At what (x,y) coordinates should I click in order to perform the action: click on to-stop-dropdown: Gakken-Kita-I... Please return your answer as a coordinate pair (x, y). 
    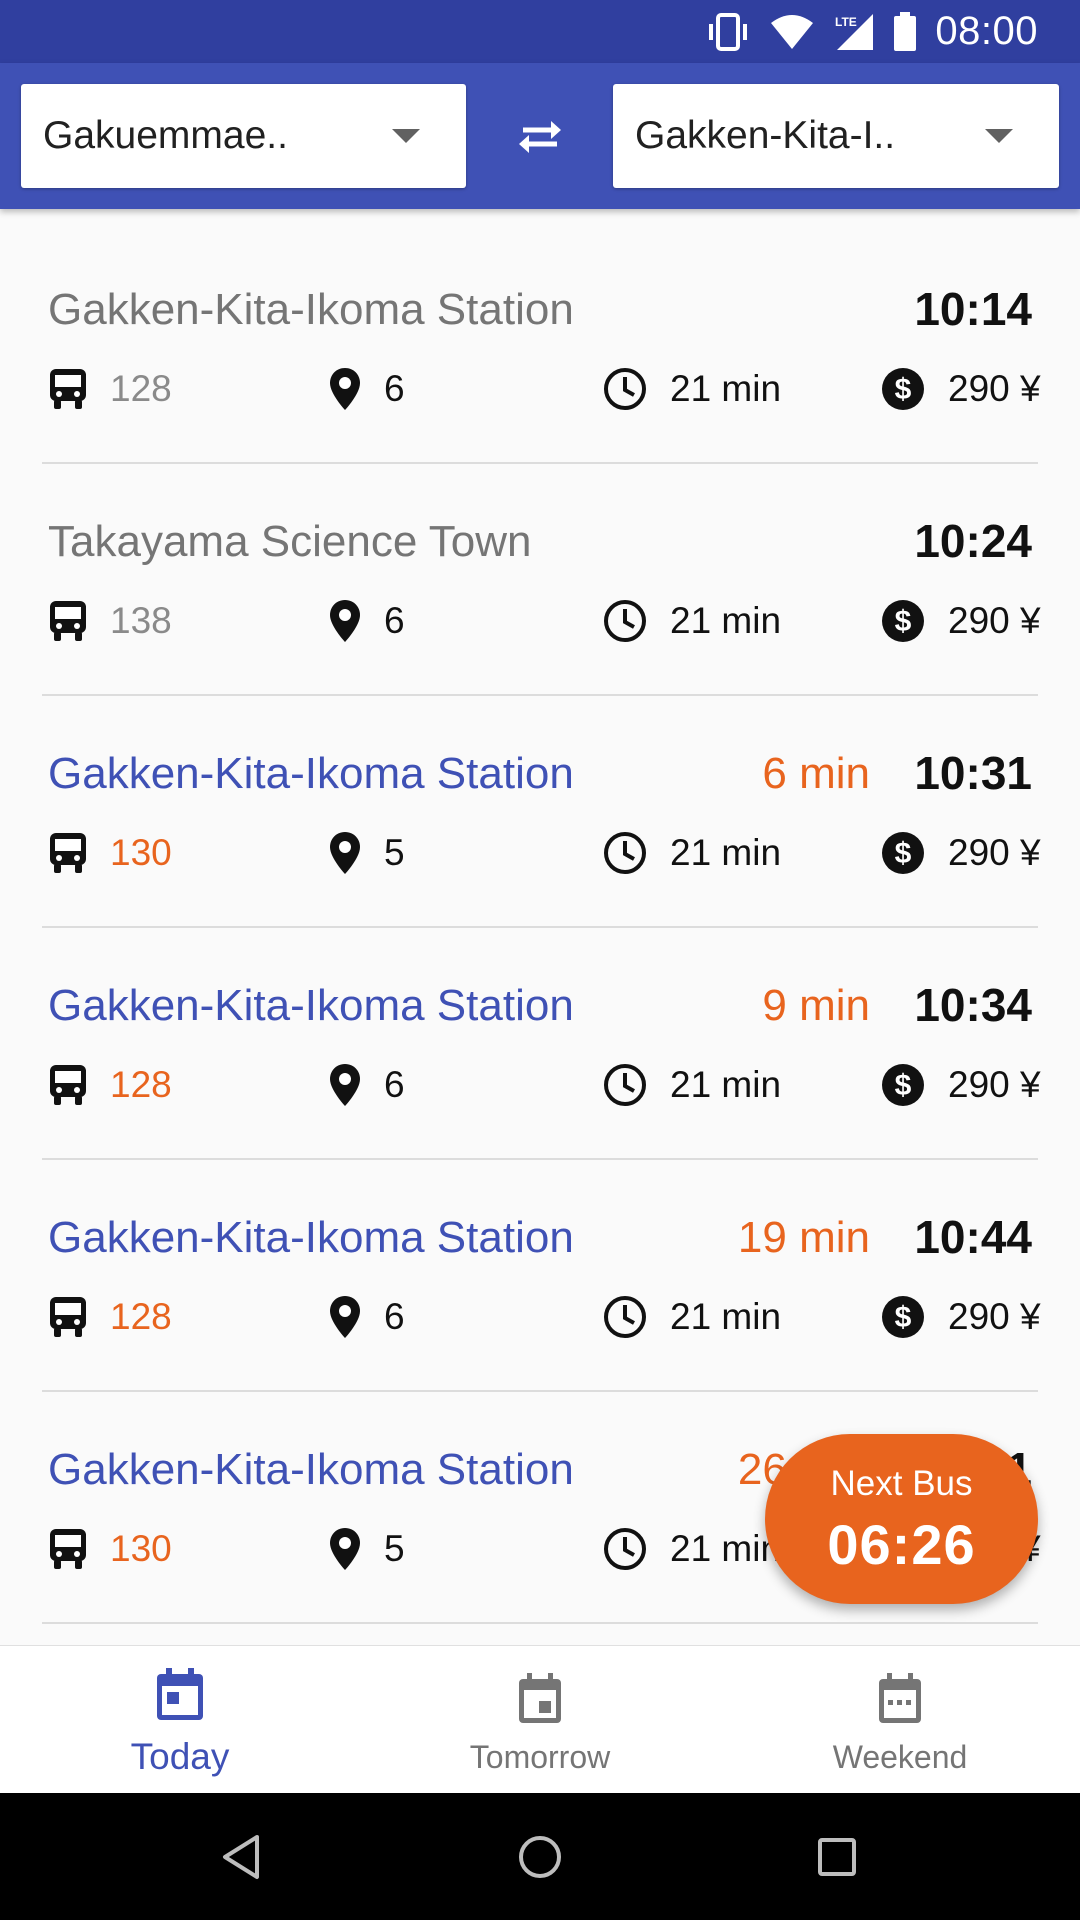
    Looking at the image, I should click on (836, 136).